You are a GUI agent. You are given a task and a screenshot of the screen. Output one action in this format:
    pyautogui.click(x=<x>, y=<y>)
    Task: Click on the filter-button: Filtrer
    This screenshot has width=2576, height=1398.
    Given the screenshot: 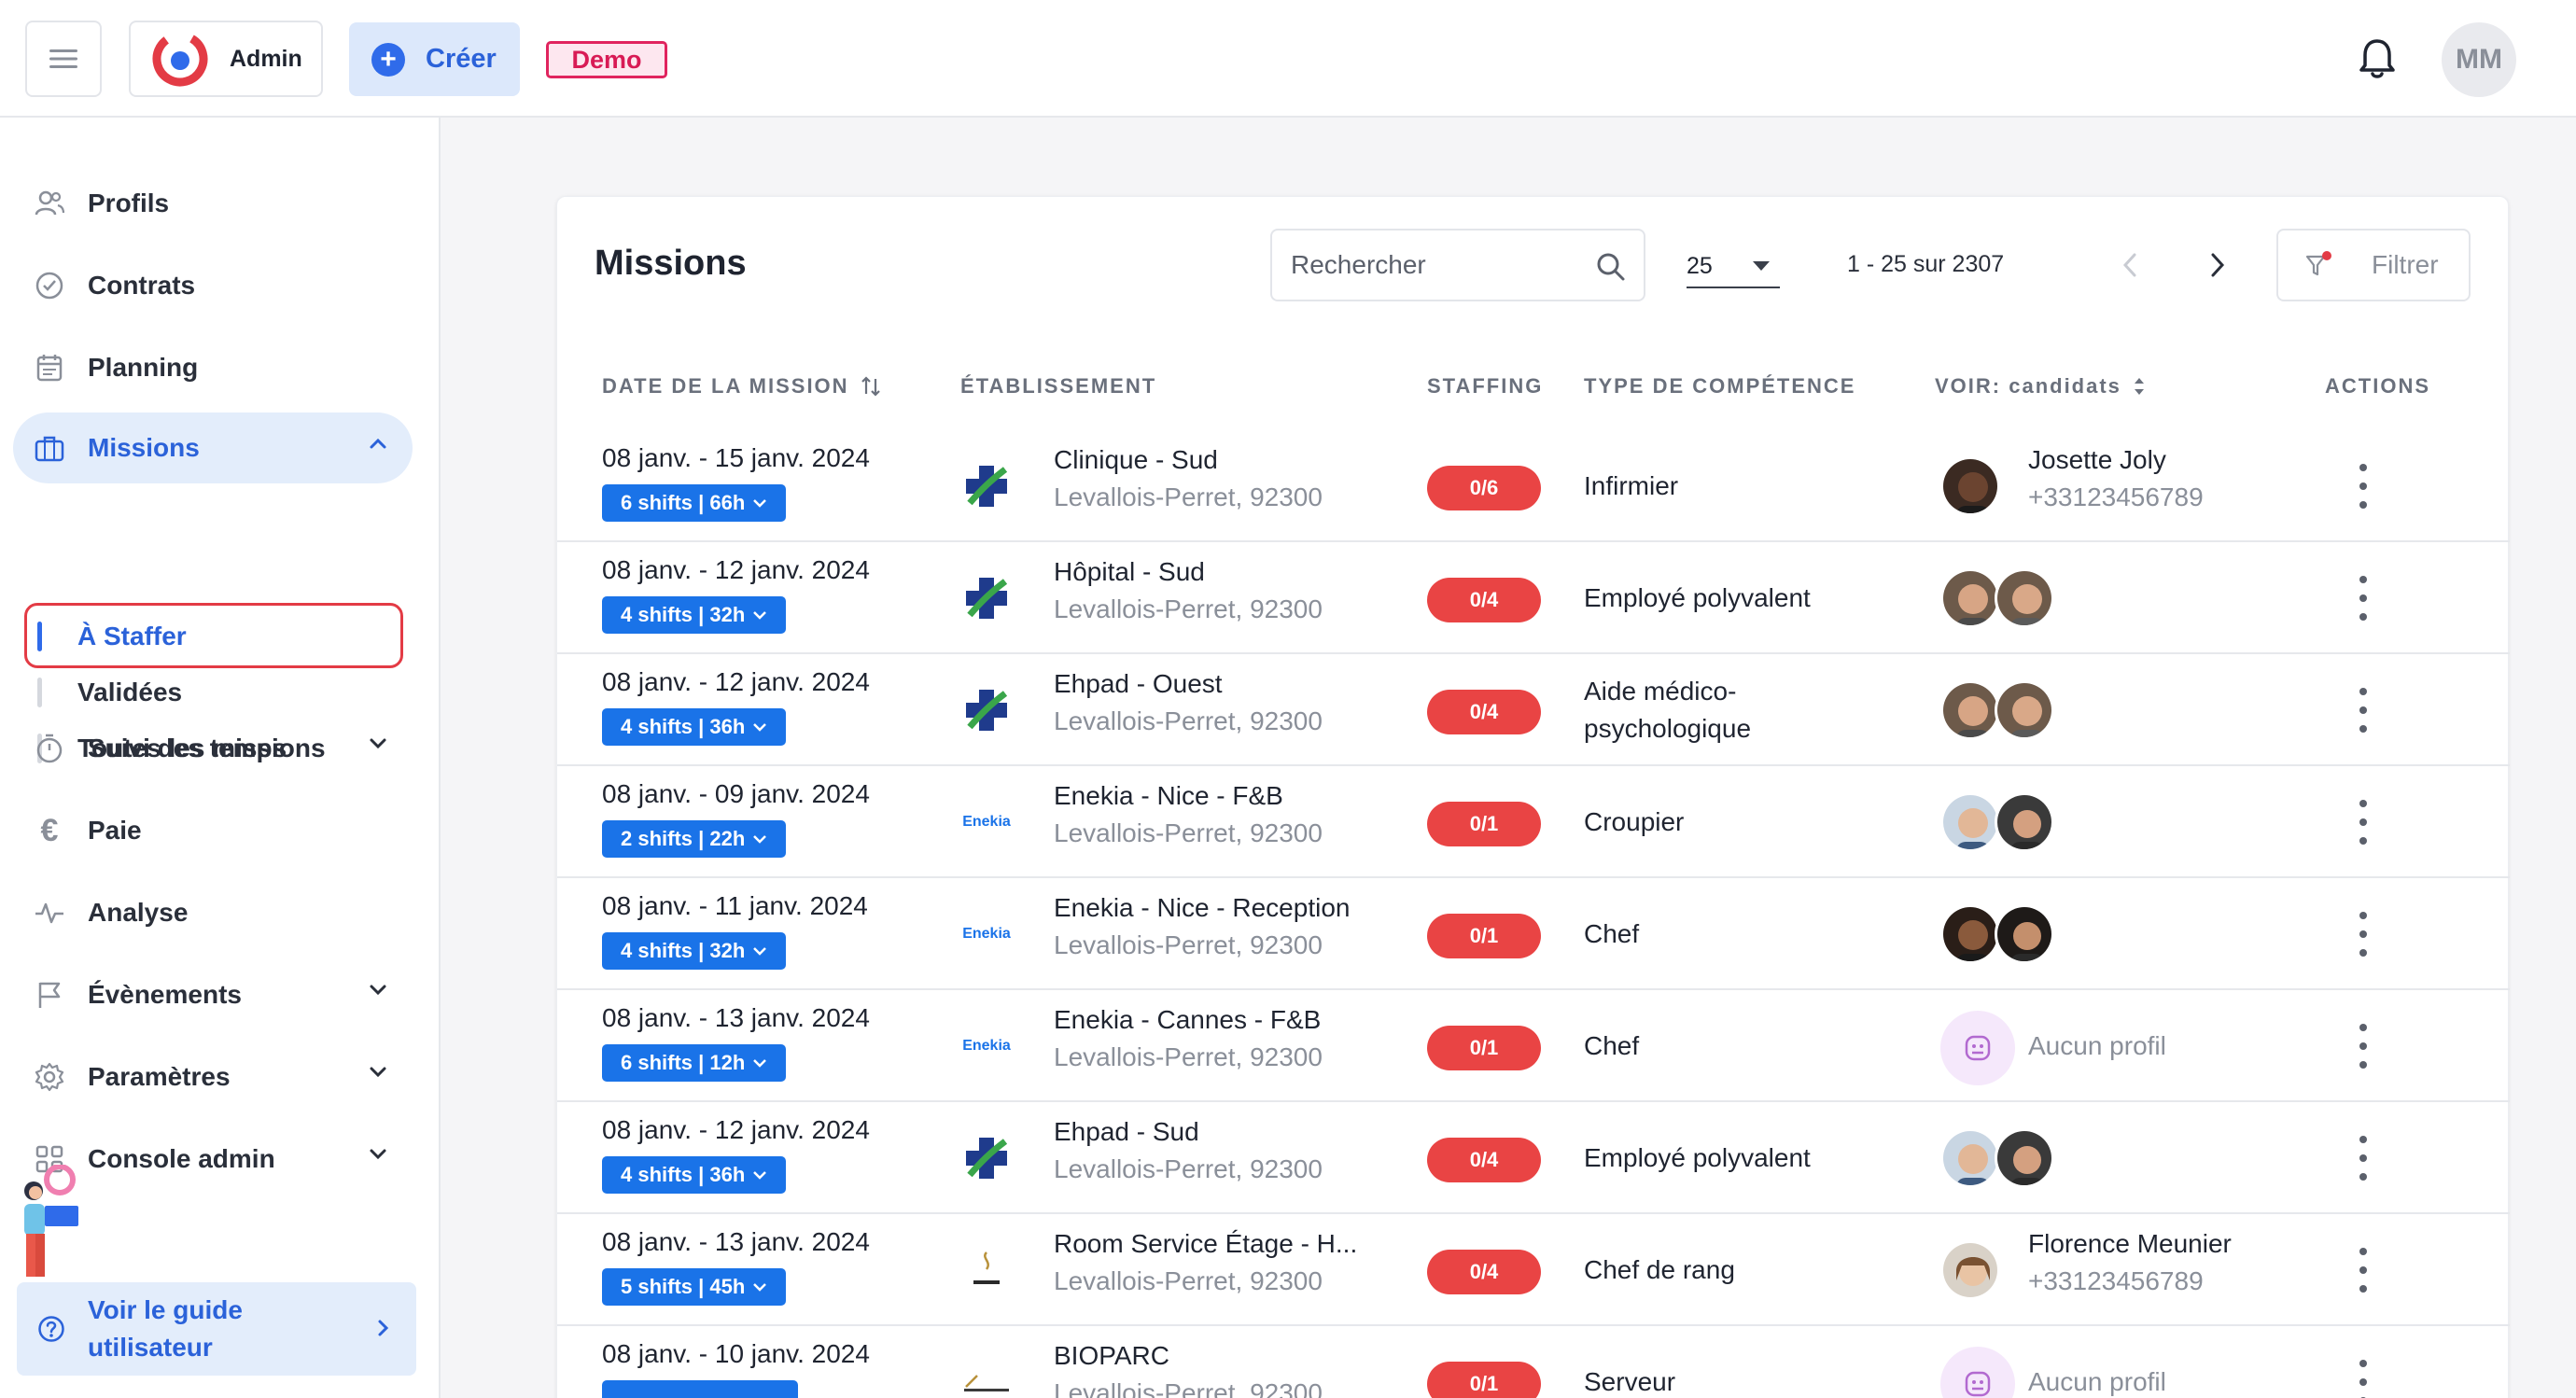 What is the action you would take?
    pyautogui.click(x=2373, y=265)
    